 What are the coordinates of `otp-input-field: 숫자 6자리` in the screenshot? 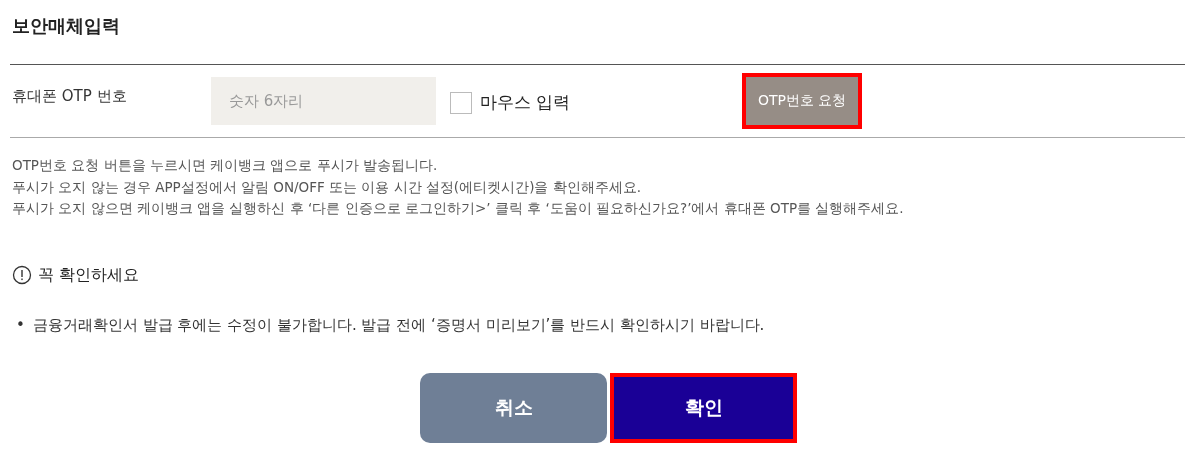 It's located at (323, 101).